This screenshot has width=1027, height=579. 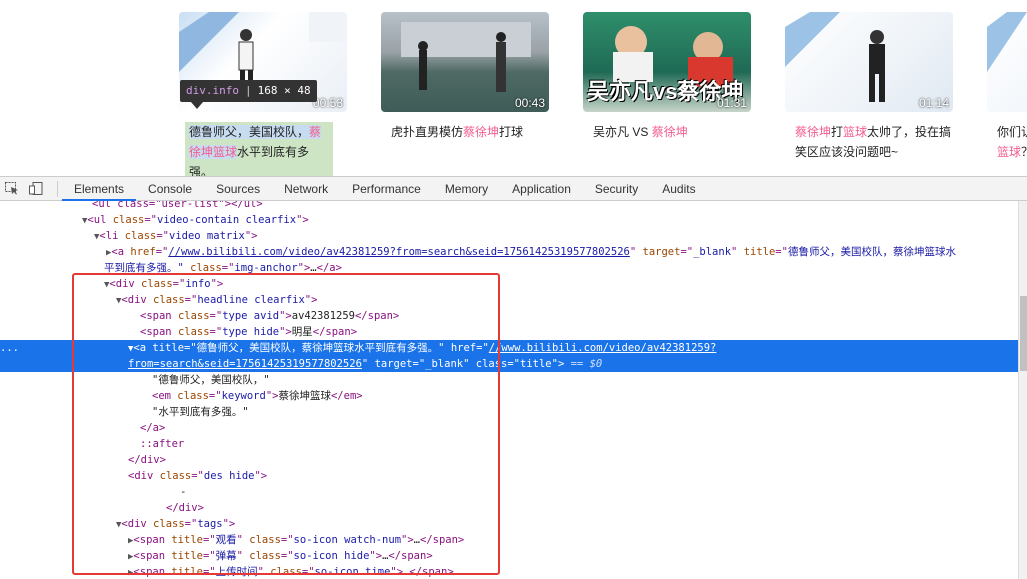 What do you see at coordinates (57, 189) in the screenshot?
I see `toolbar-divider` at bounding box center [57, 189].